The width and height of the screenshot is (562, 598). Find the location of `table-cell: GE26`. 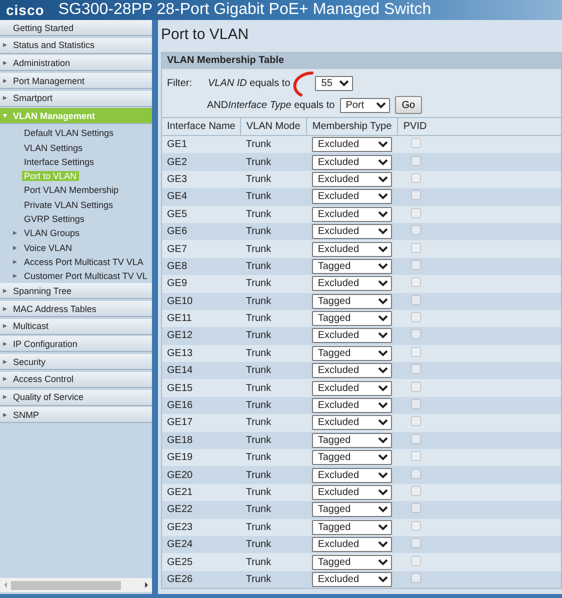

table-cell: GE26 is located at coordinates (201, 579).